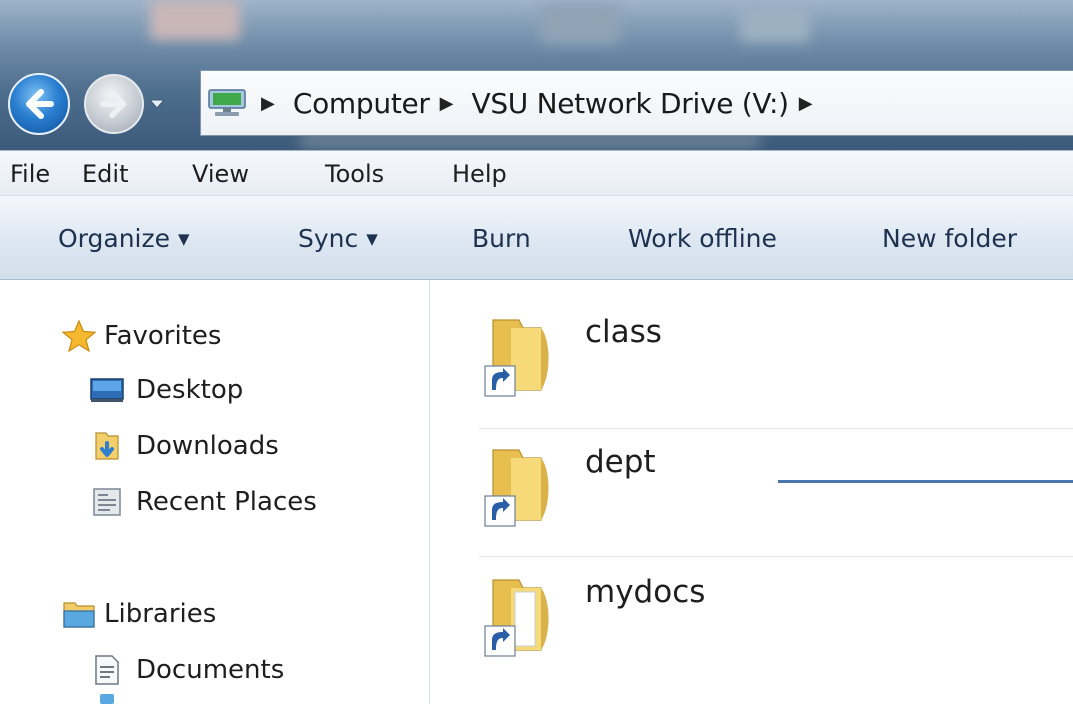 Image resolution: width=1073 pixels, height=704 pixels. I want to click on file-name-dept: dept, so click(620, 462).